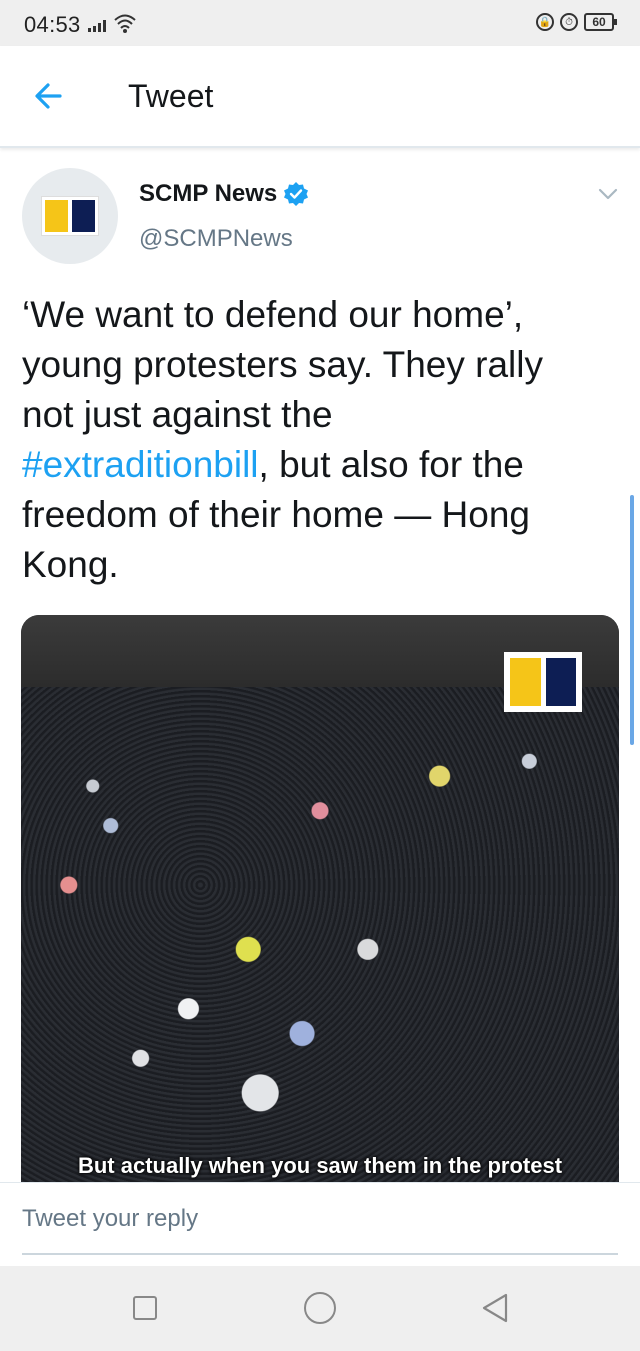  What do you see at coordinates (140, 464) in the screenshot?
I see `hashtag-link: #extraditionbill` at bounding box center [140, 464].